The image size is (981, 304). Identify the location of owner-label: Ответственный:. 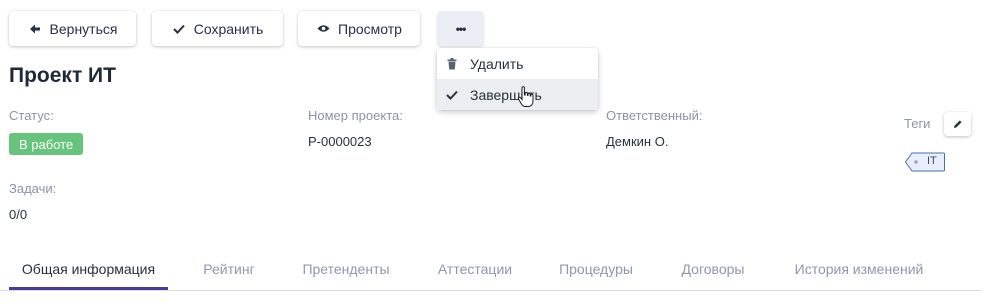
(654, 115).